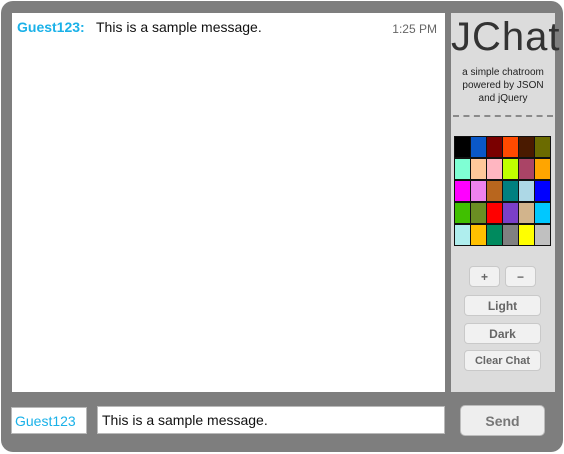 This screenshot has width=564, height=454. I want to click on dark-theme-button: Dark, so click(502, 333).